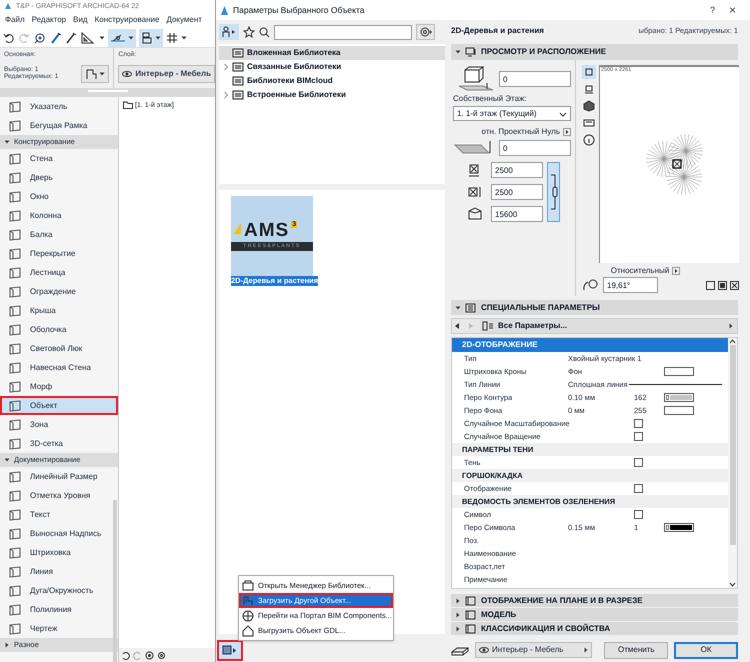 This screenshot has height=662, width=750. I want to click on tool-item: Дуга/Окружность, so click(59, 590).